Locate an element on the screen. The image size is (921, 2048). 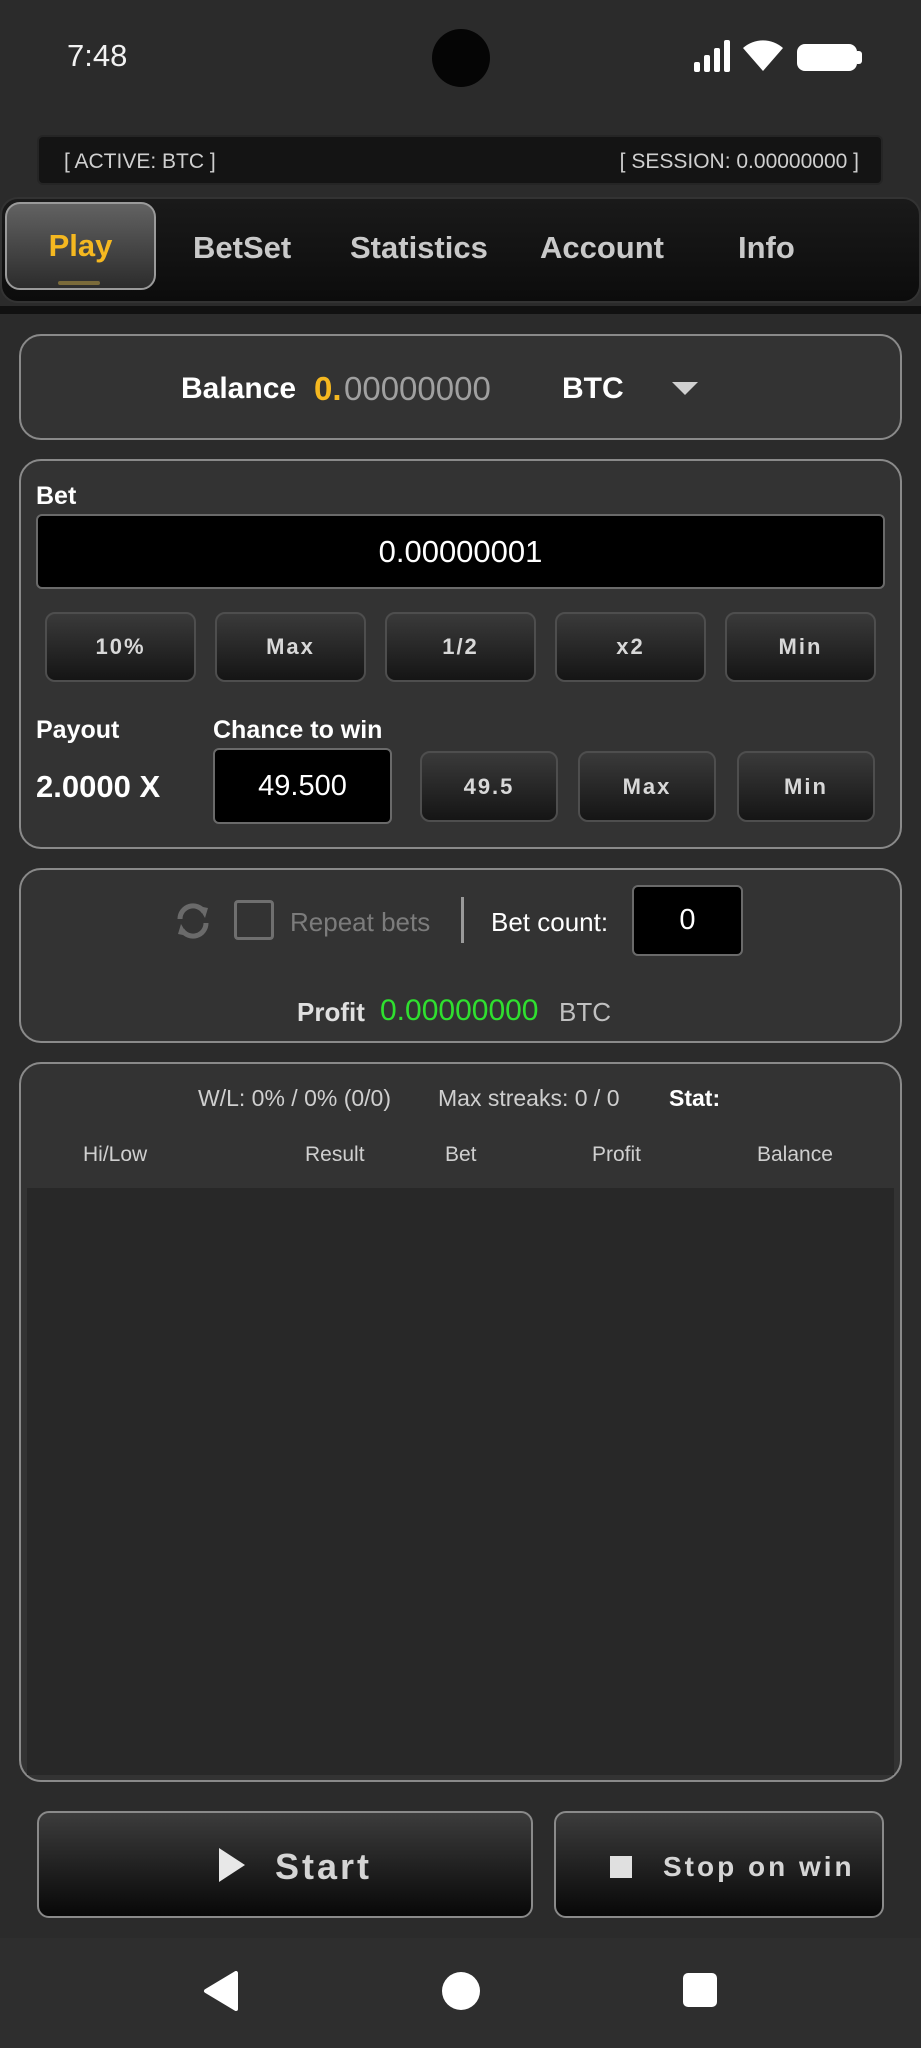
bet-count-label: Bet count: is located at coordinates (550, 922).